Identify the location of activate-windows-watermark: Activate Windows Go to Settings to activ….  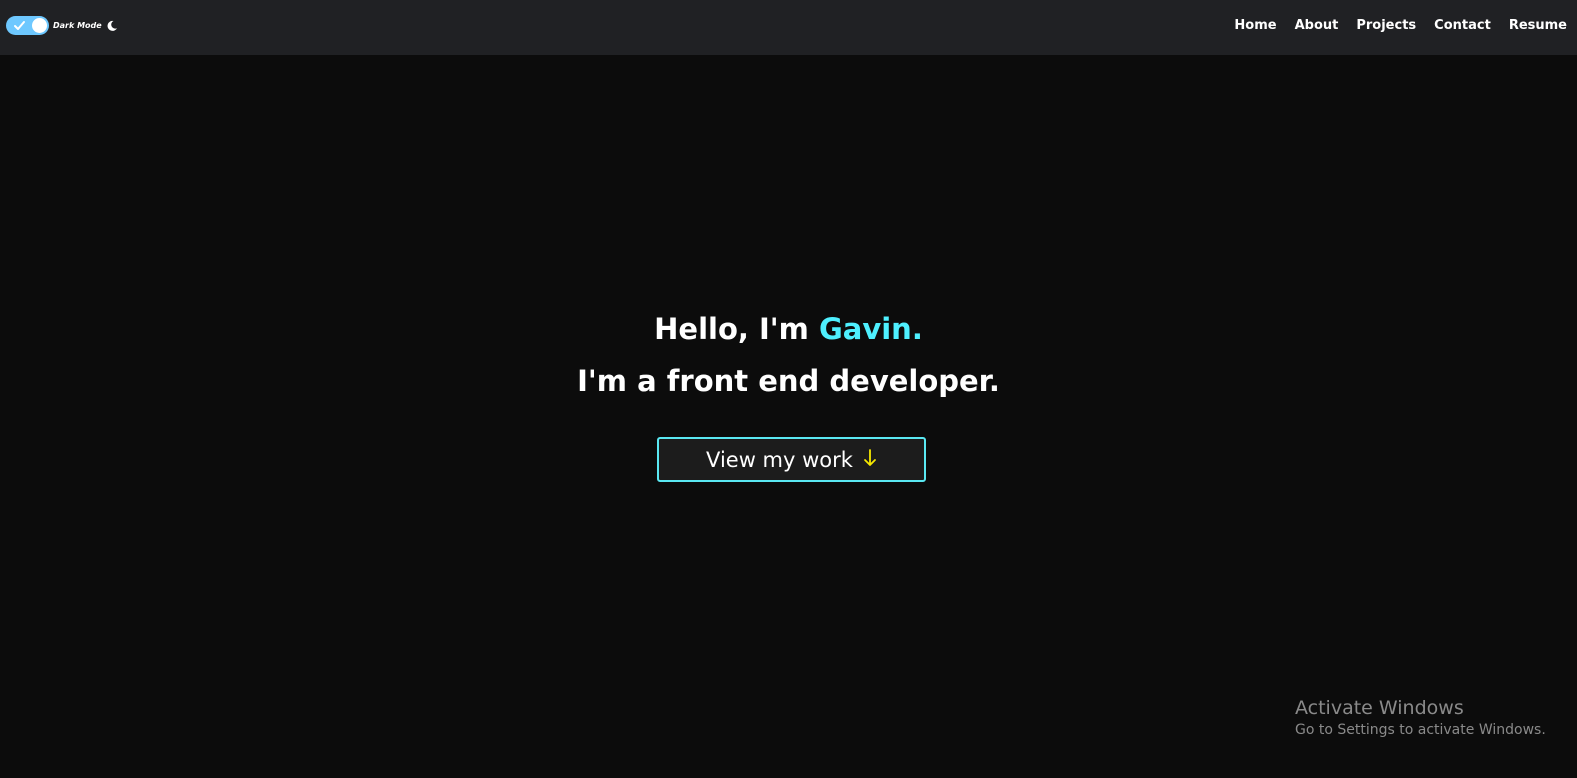
(1420, 717).